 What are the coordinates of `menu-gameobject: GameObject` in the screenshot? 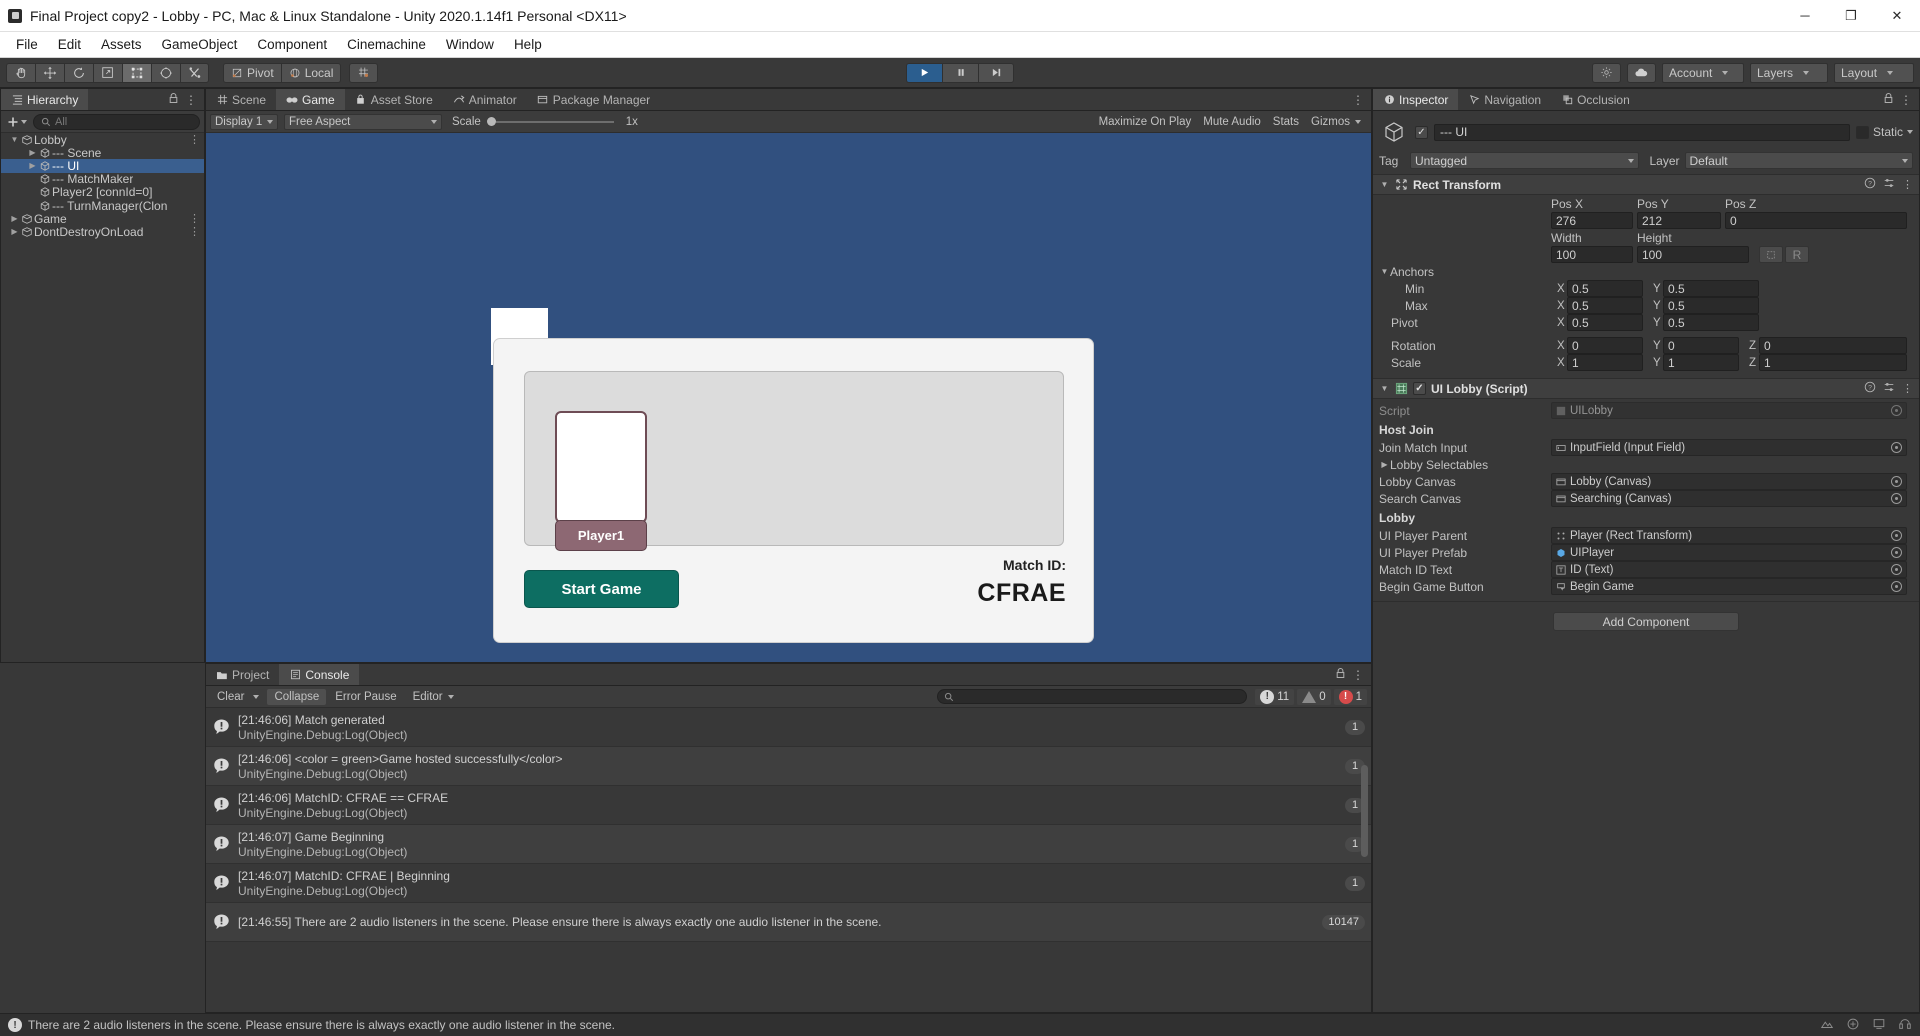 It's located at (200, 44).